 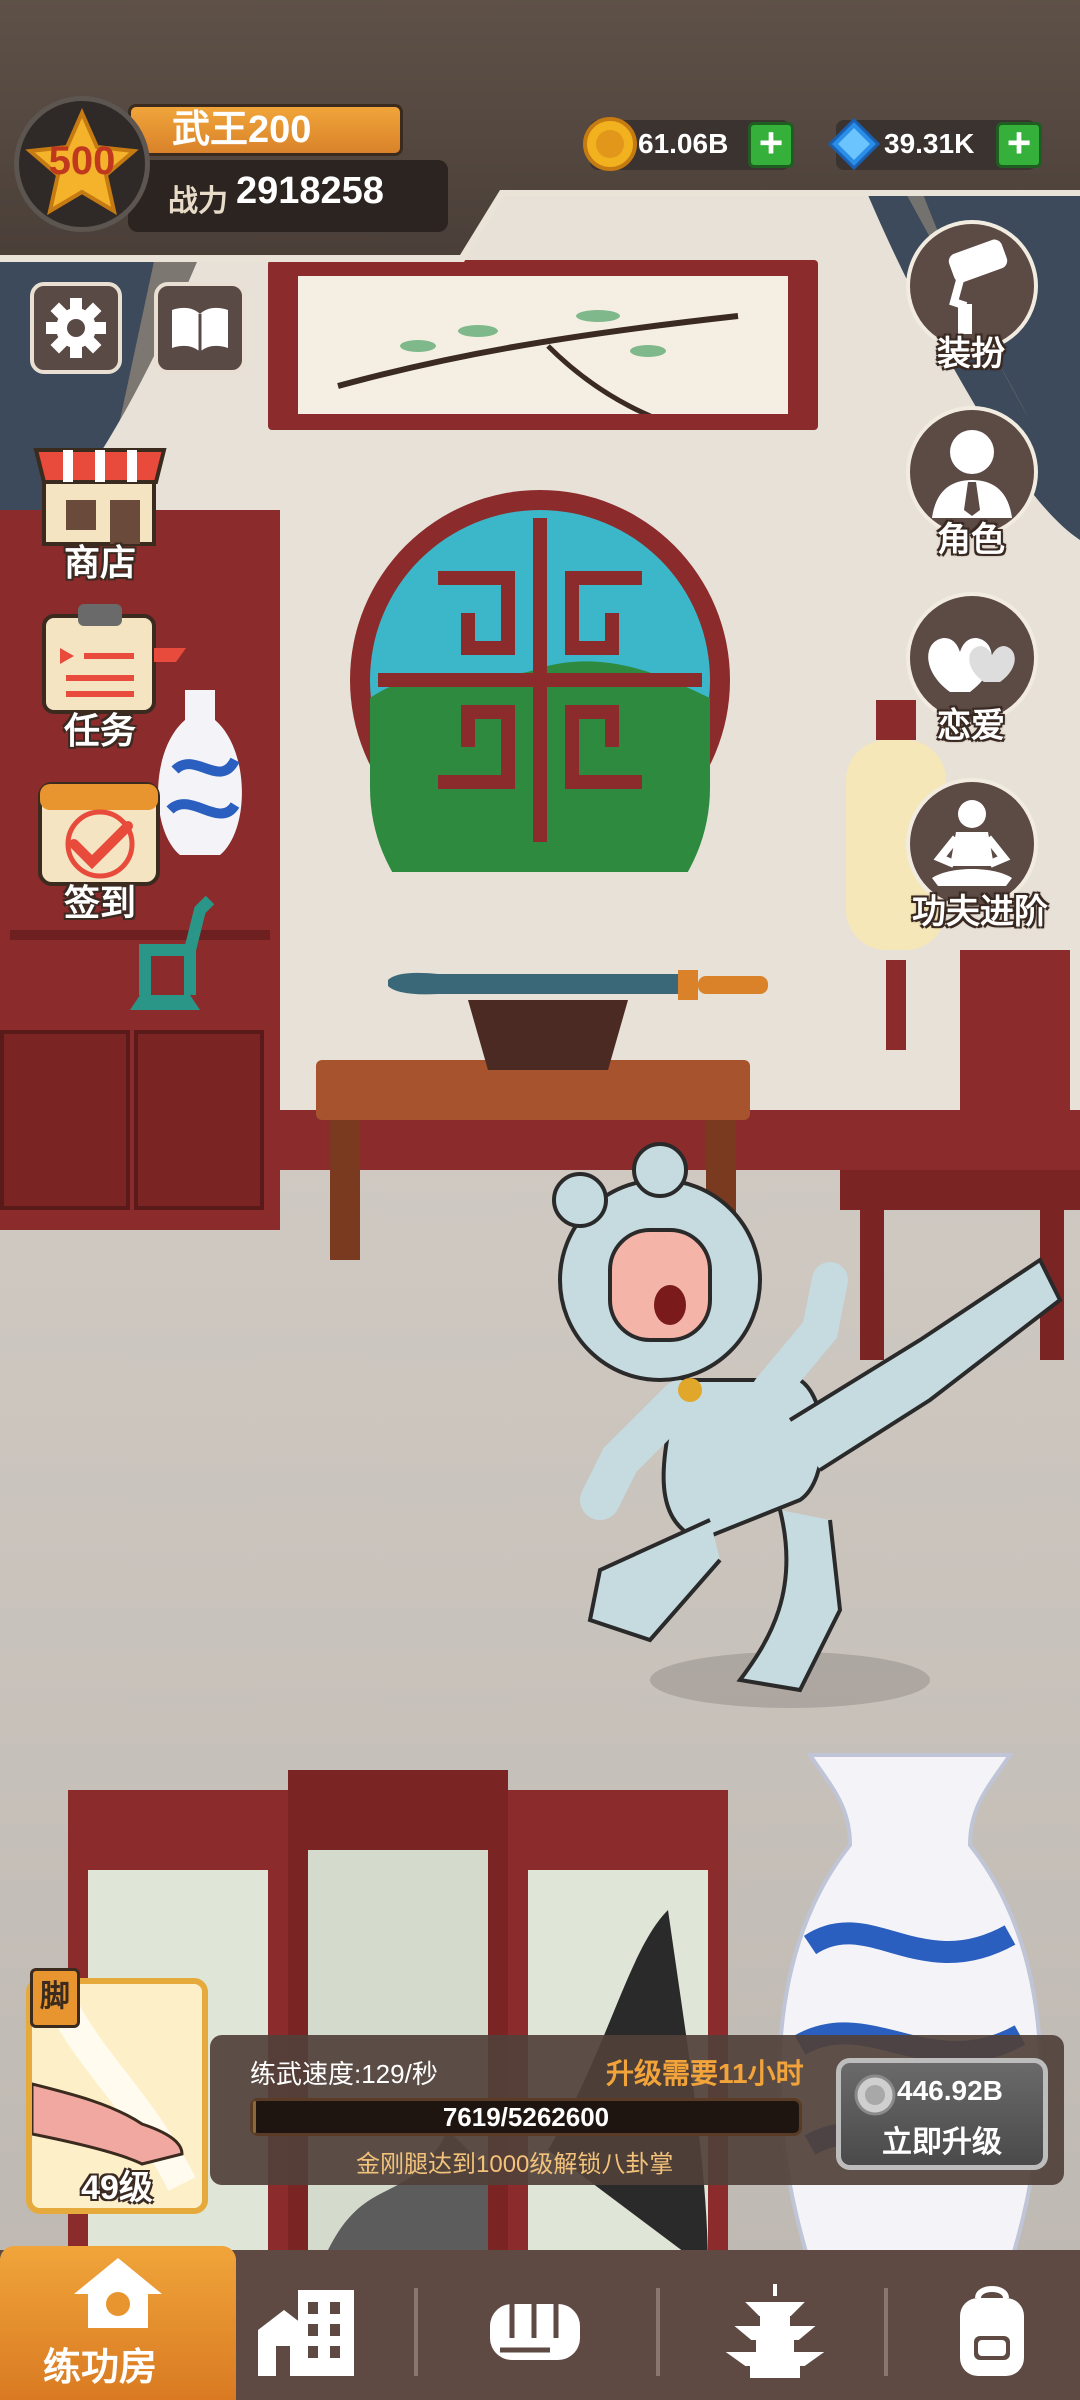 I want to click on gem-amount: 39.31K, so click(x=929, y=143).